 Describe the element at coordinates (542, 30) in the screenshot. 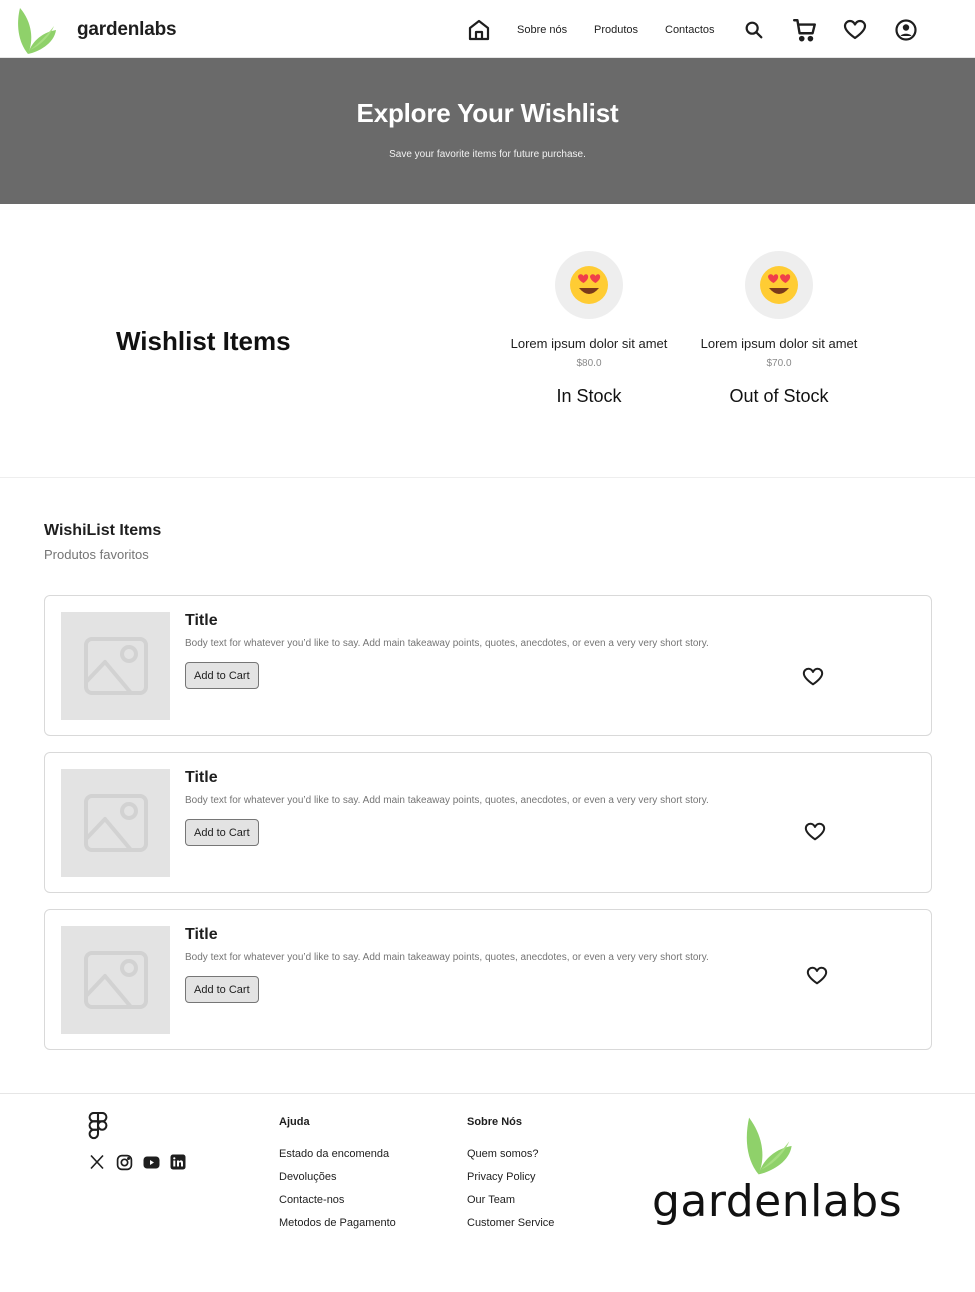

I see `nav-link-sobre-nos: Sobre nós` at that location.